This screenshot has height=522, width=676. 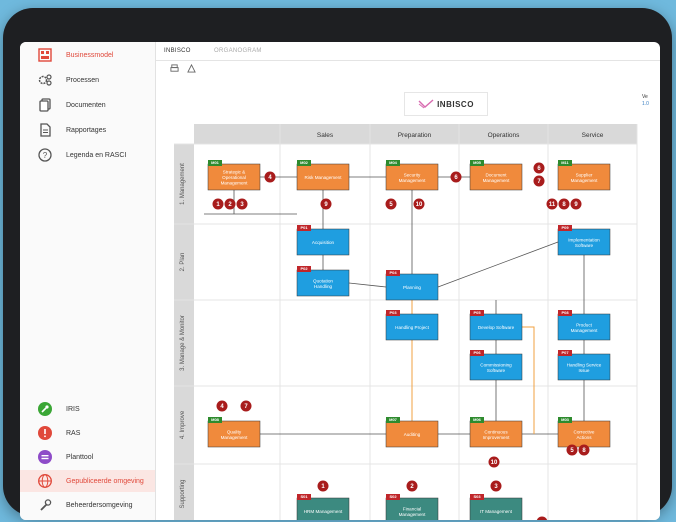 I want to click on gears-icon, so click(x=45, y=80).